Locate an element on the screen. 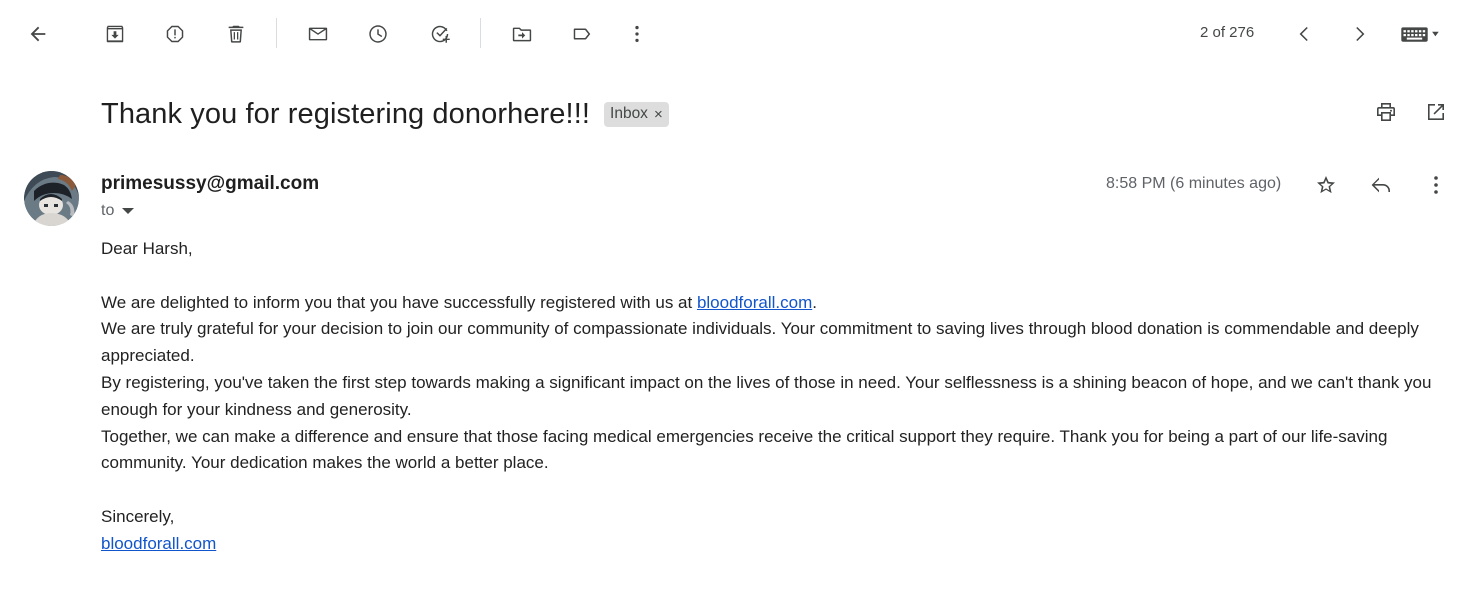  signature-link: bloodforall.com is located at coordinates (158, 543).